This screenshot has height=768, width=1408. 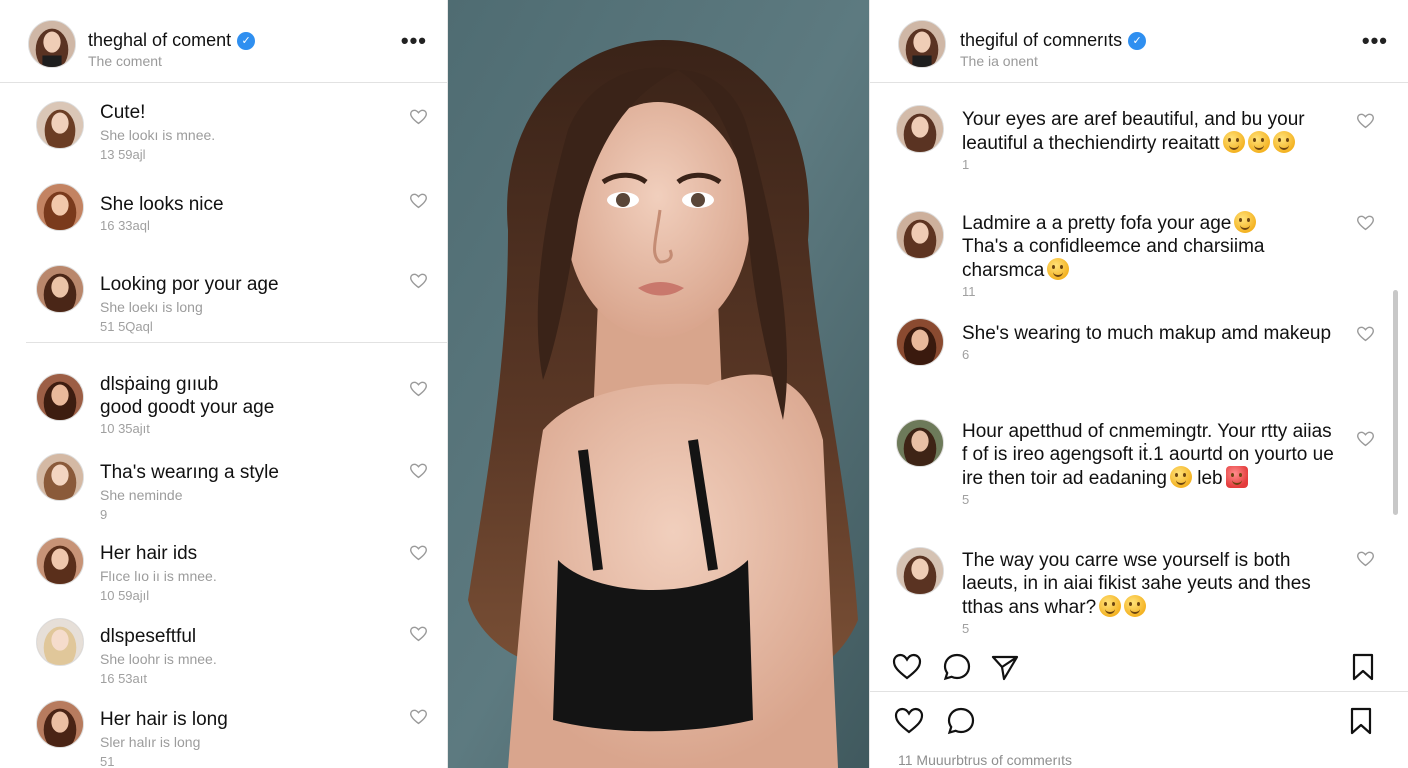 What do you see at coordinates (985, 760) in the screenshot?
I see `comments-count-link: 11 Muuurbtrus of commerıts` at bounding box center [985, 760].